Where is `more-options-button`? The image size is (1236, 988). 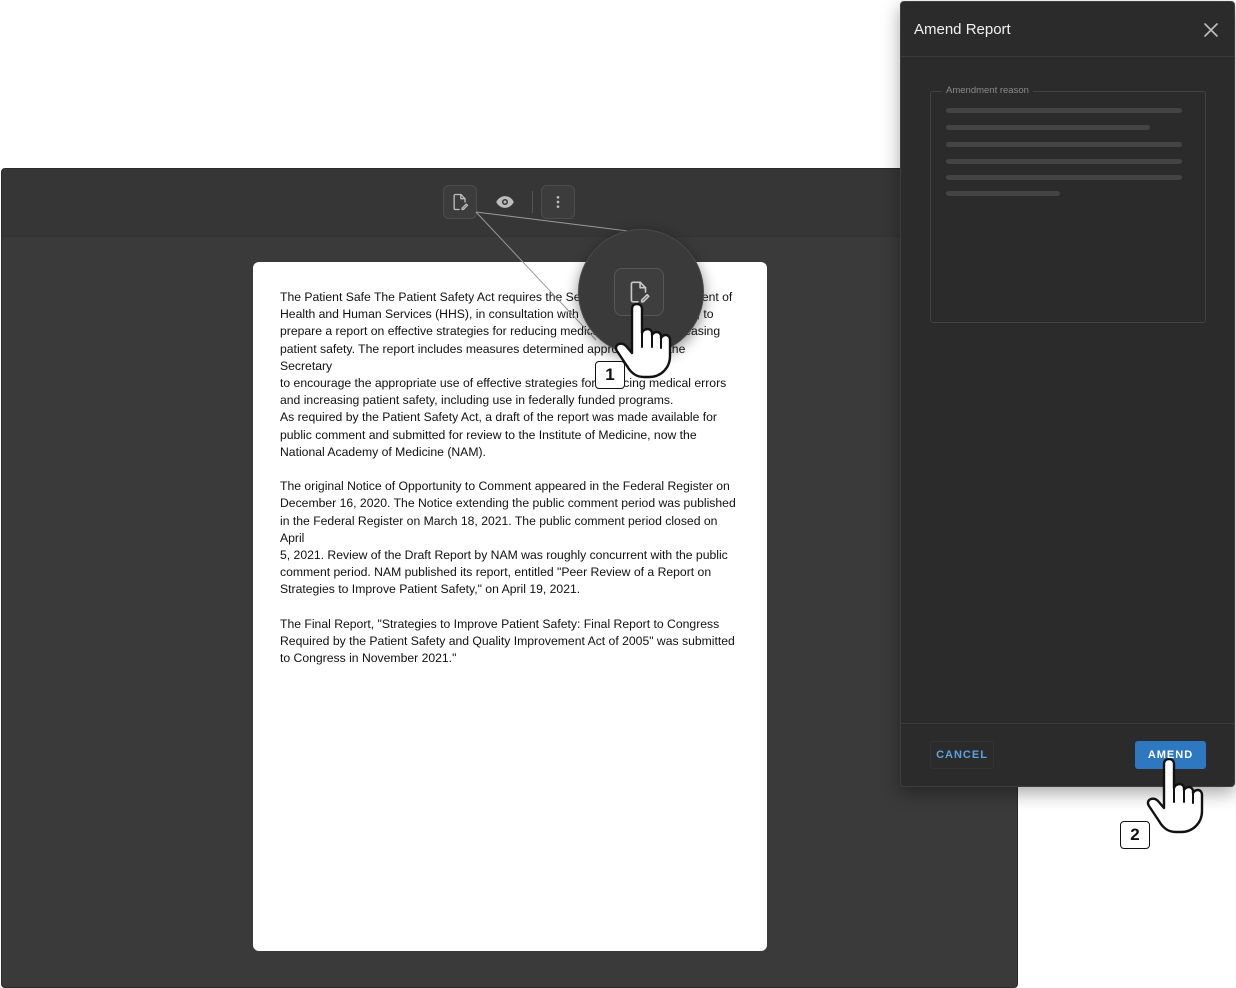
more-options-button is located at coordinates (558, 202).